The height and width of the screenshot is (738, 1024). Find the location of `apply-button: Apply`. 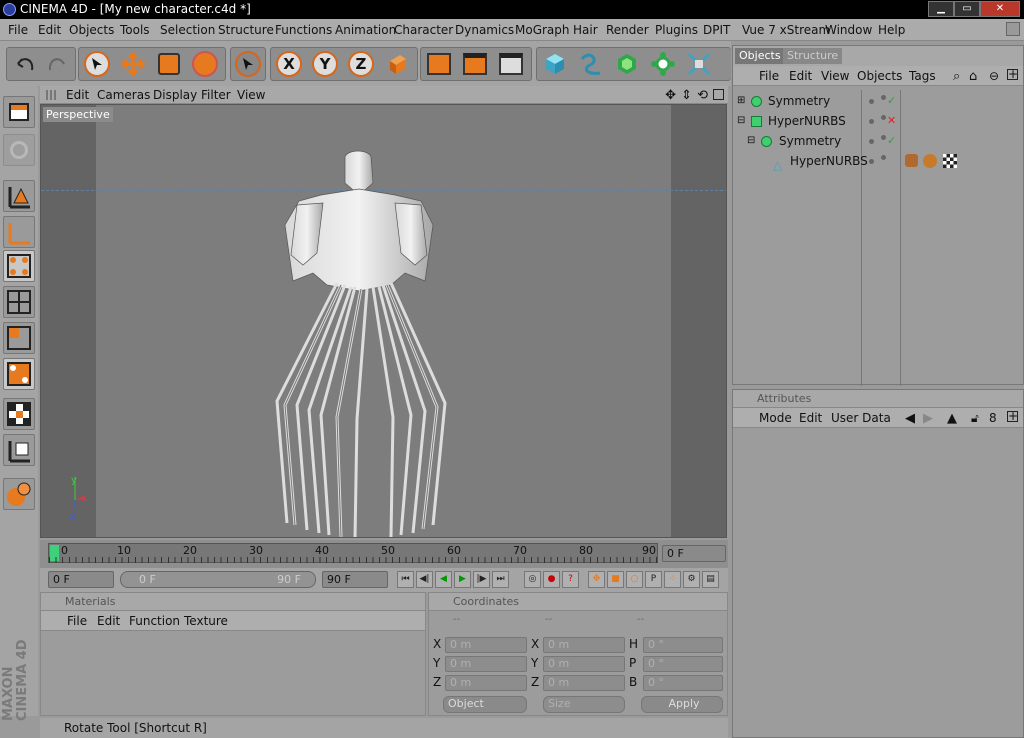

apply-button: Apply is located at coordinates (682, 704).